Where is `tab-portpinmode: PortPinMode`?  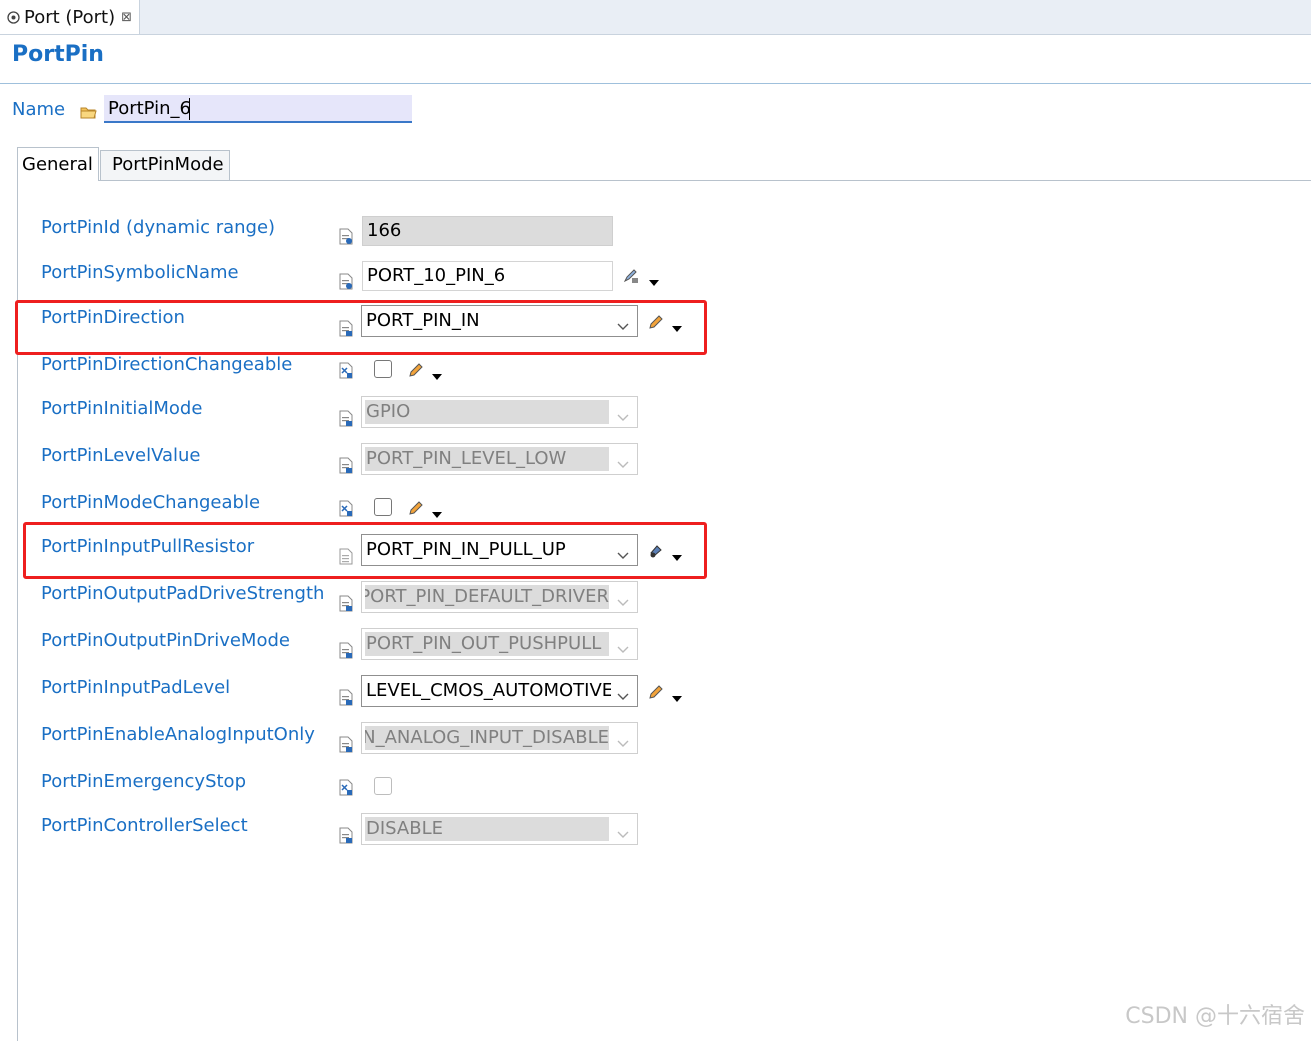 tab-portpinmode: PortPinMode is located at coordinates (165, 165).